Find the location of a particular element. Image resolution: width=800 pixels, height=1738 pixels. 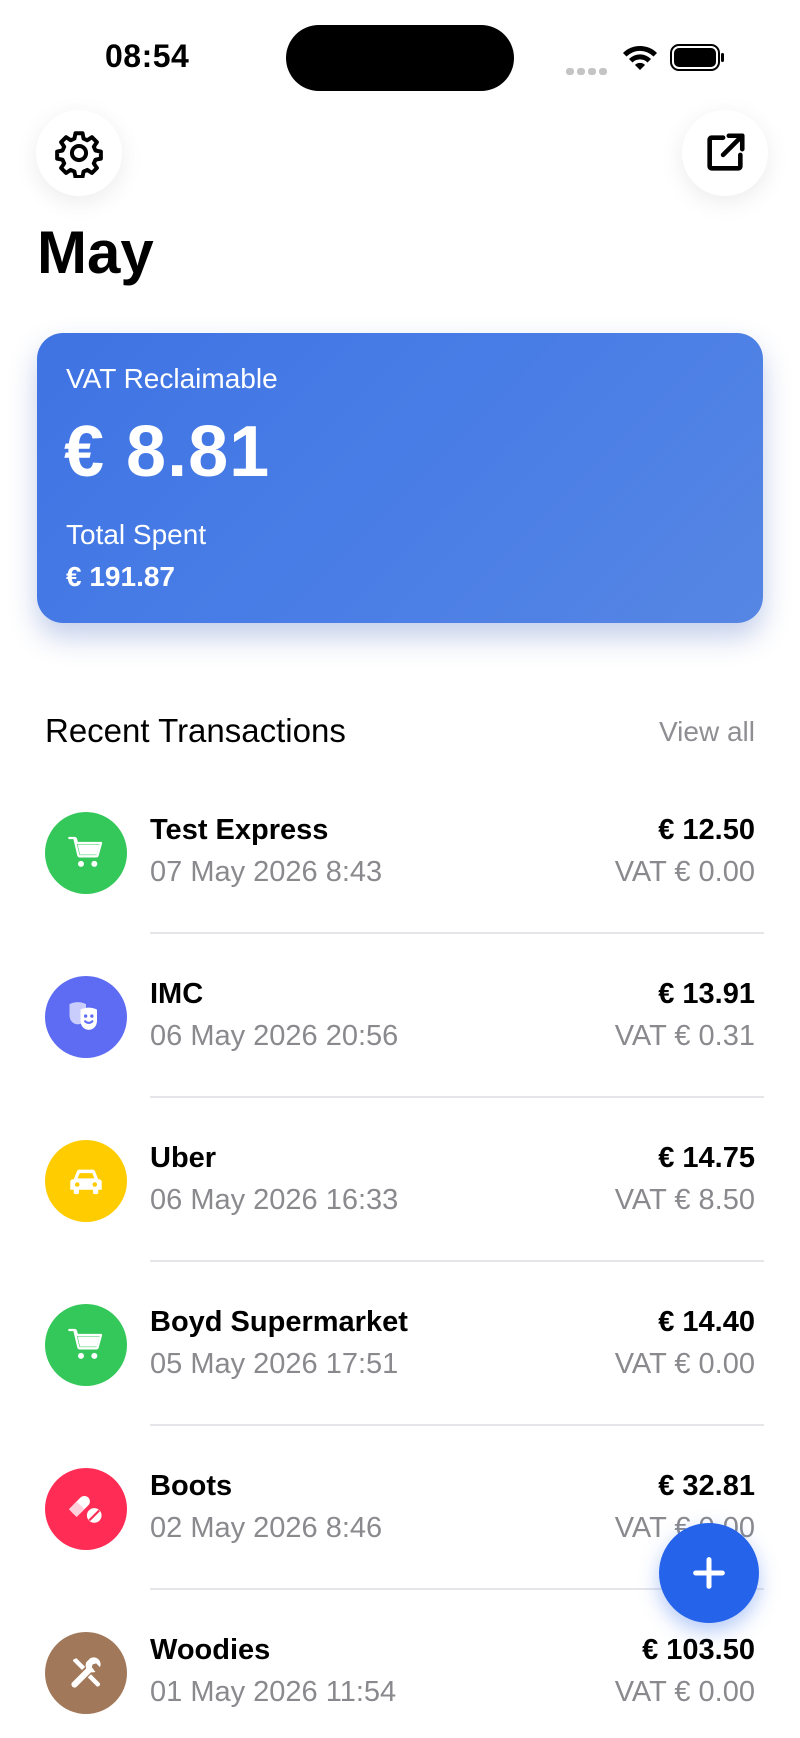

transaction-date: 01 May 2026 11:54 is located at coordinates (273, 1692).